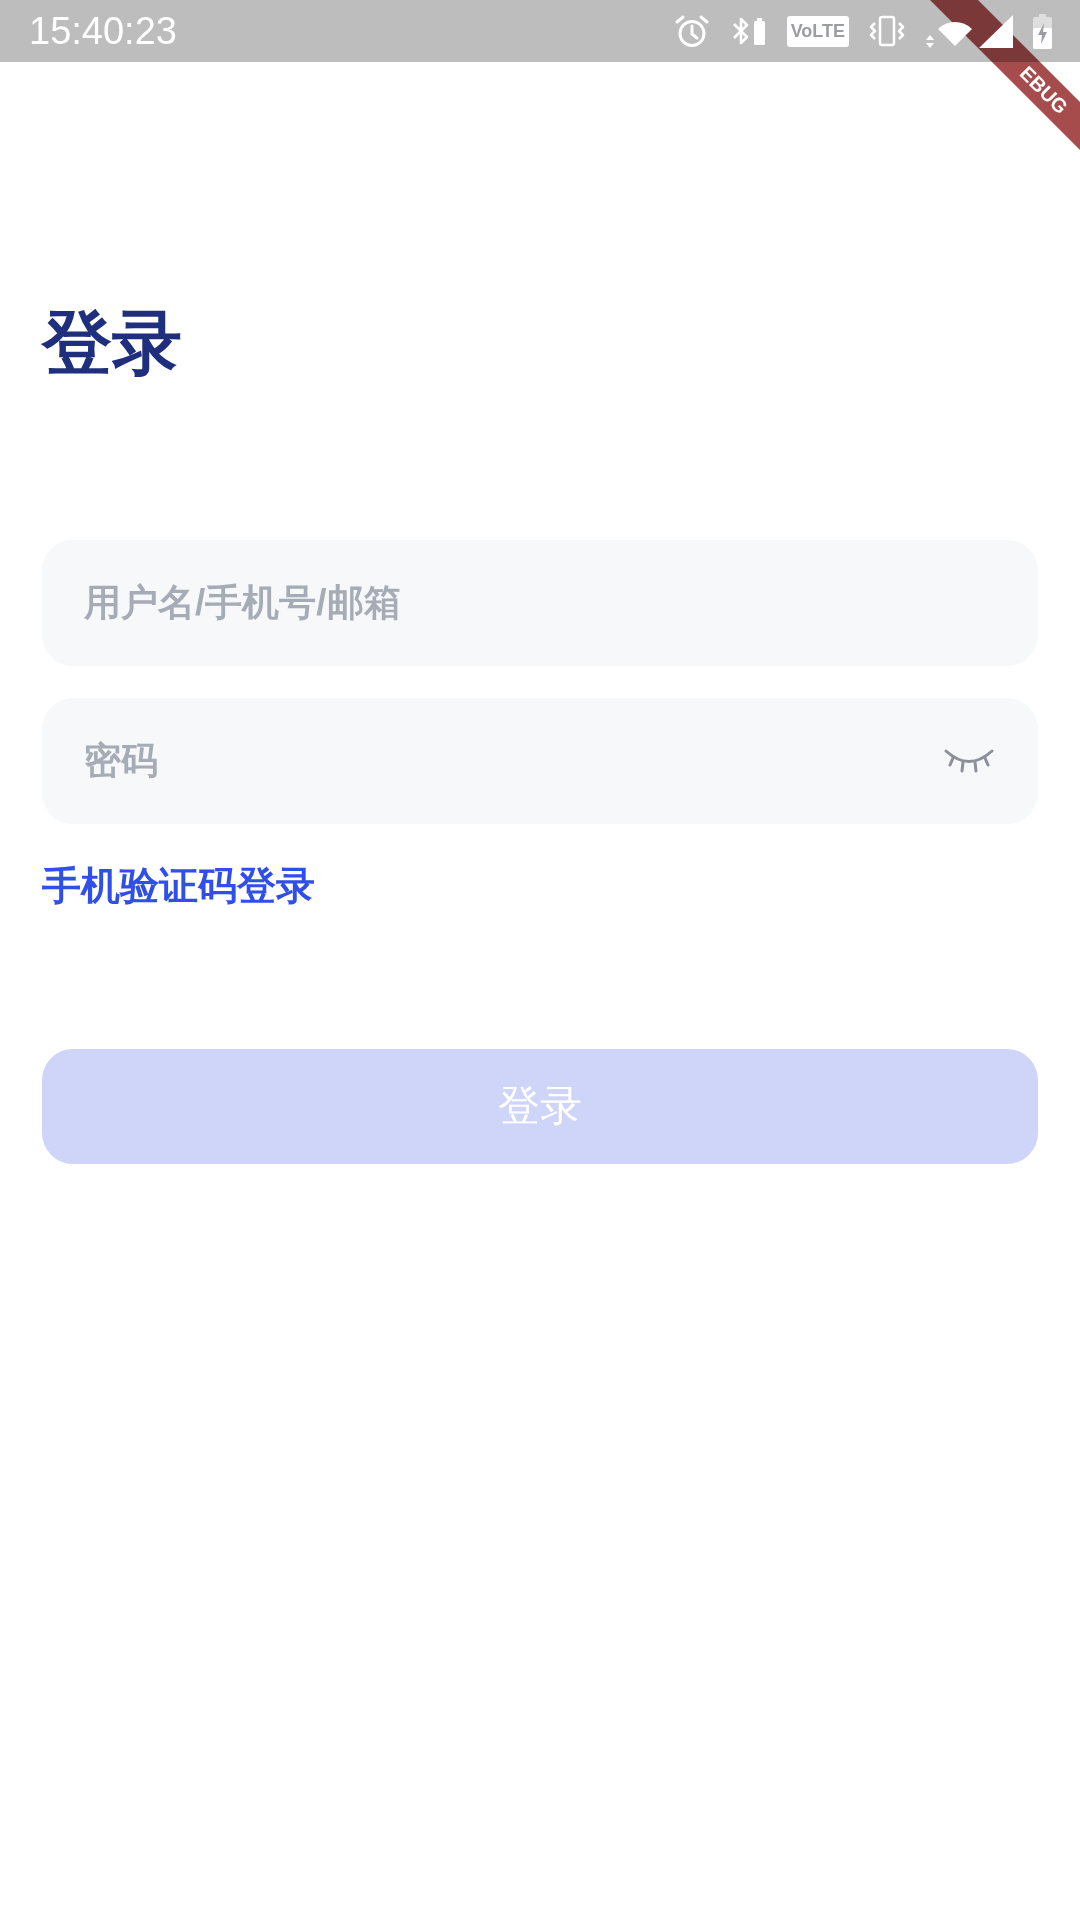 This screenshot has height=1920, width=1080. Describe the element at coordinates (691, 31) in the screenshot. I see `alarm-icon` at that location.